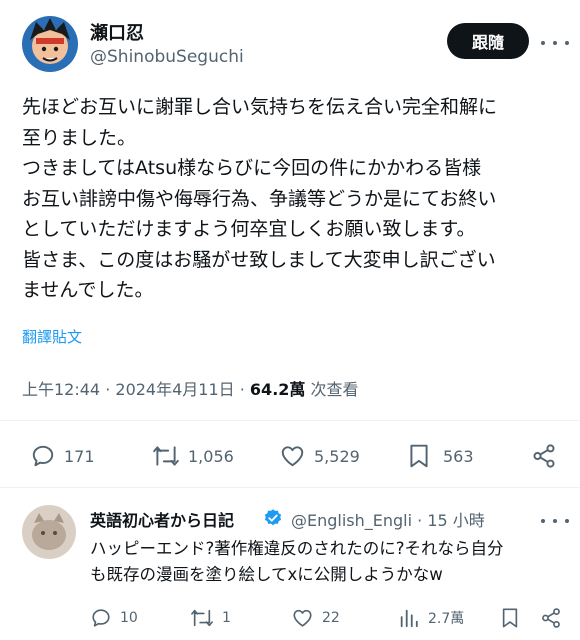  What do you see at coordinates (167, 57) in the screenshot?
I see `author-handle: @ShinobuSeguchi` at bounding box center [167, 57].